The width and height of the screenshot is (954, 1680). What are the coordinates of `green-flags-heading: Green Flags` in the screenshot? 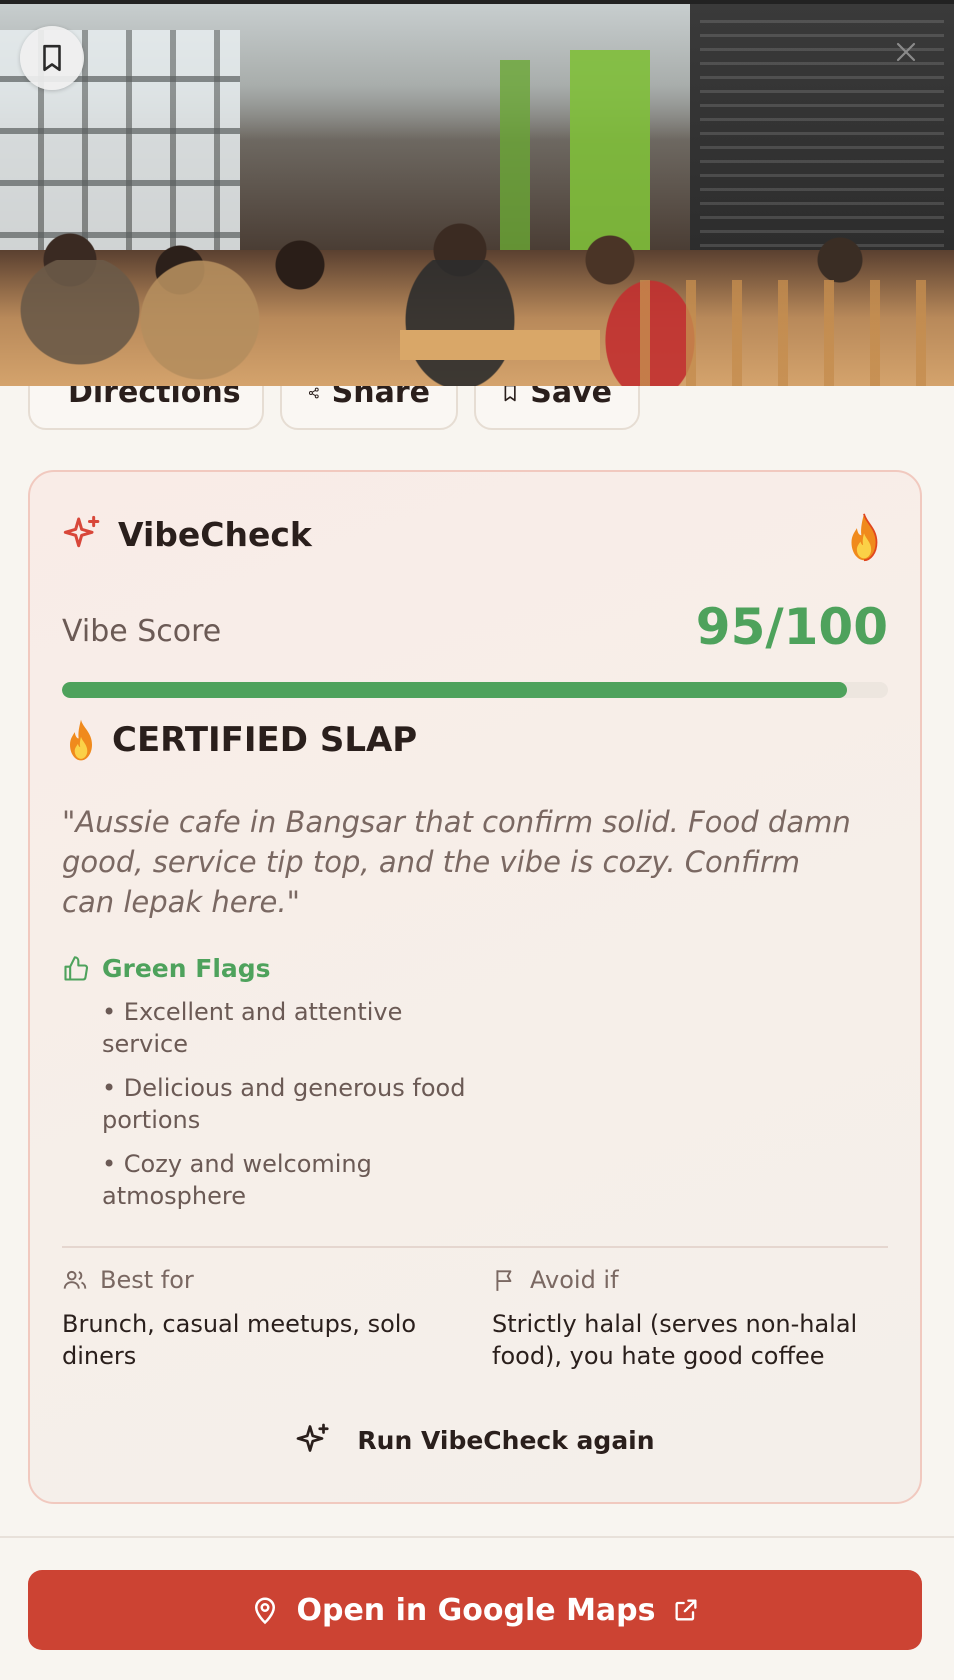 It's located at (166, 968).